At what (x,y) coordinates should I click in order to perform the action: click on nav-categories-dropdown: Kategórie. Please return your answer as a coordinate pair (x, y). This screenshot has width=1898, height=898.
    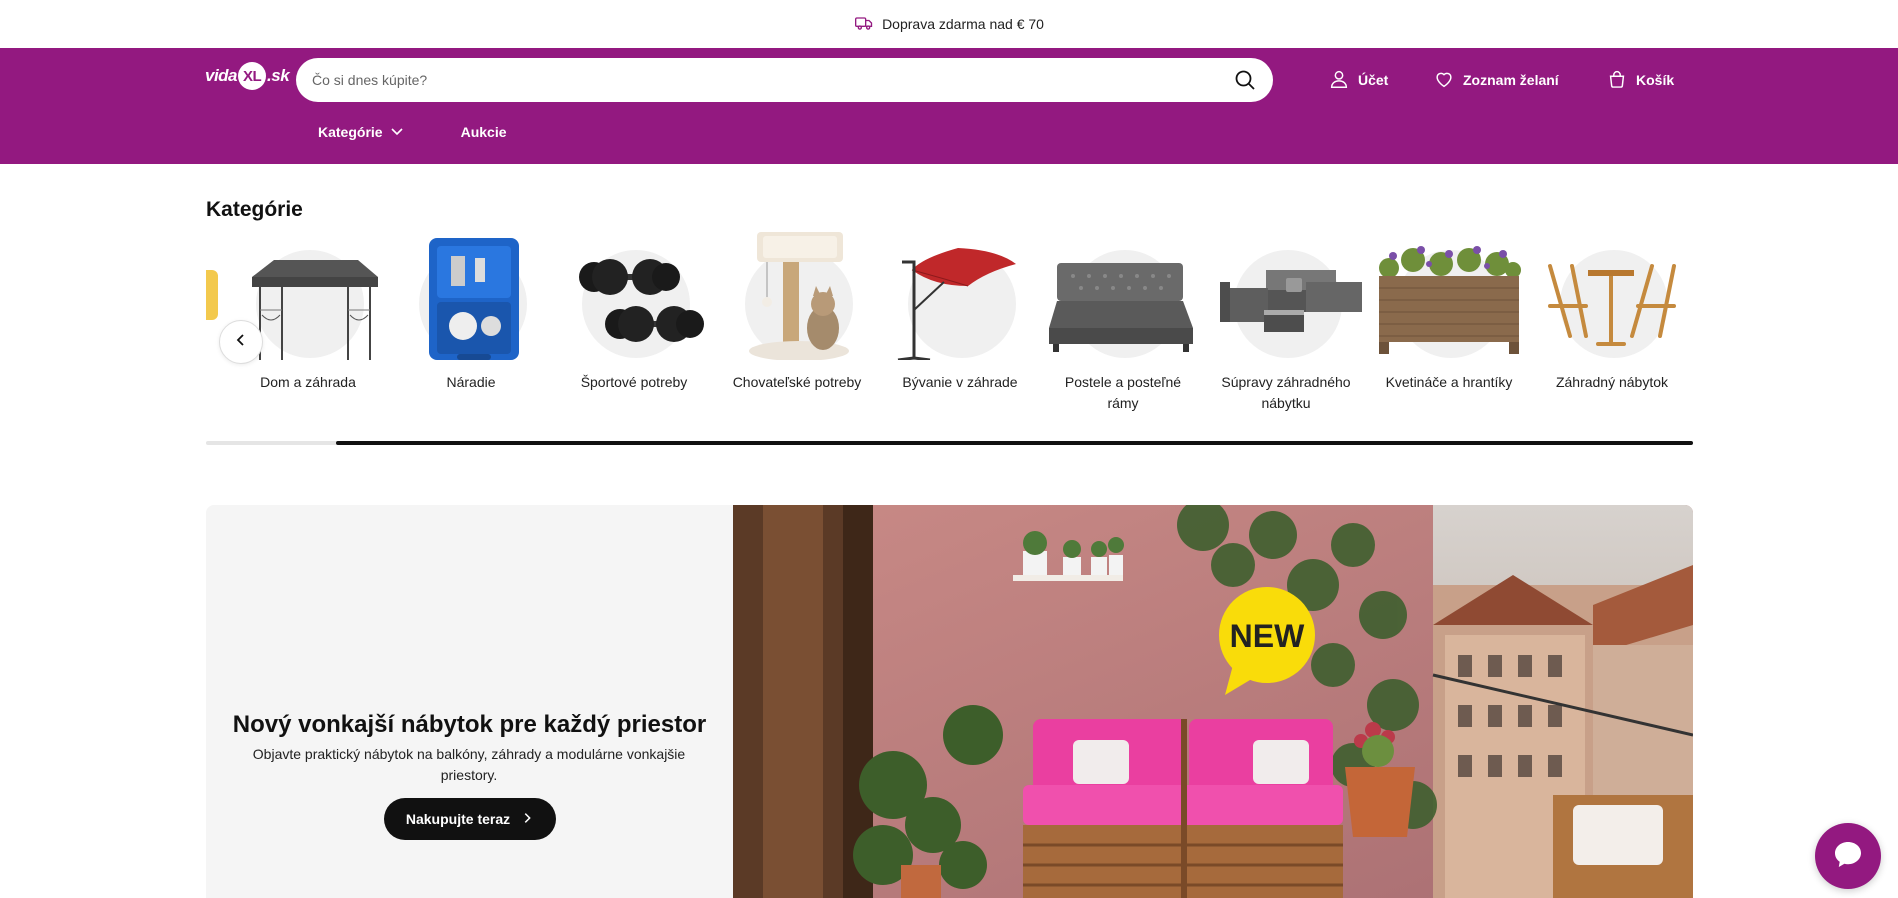
    Looking at the image, I should click on (361, 132).